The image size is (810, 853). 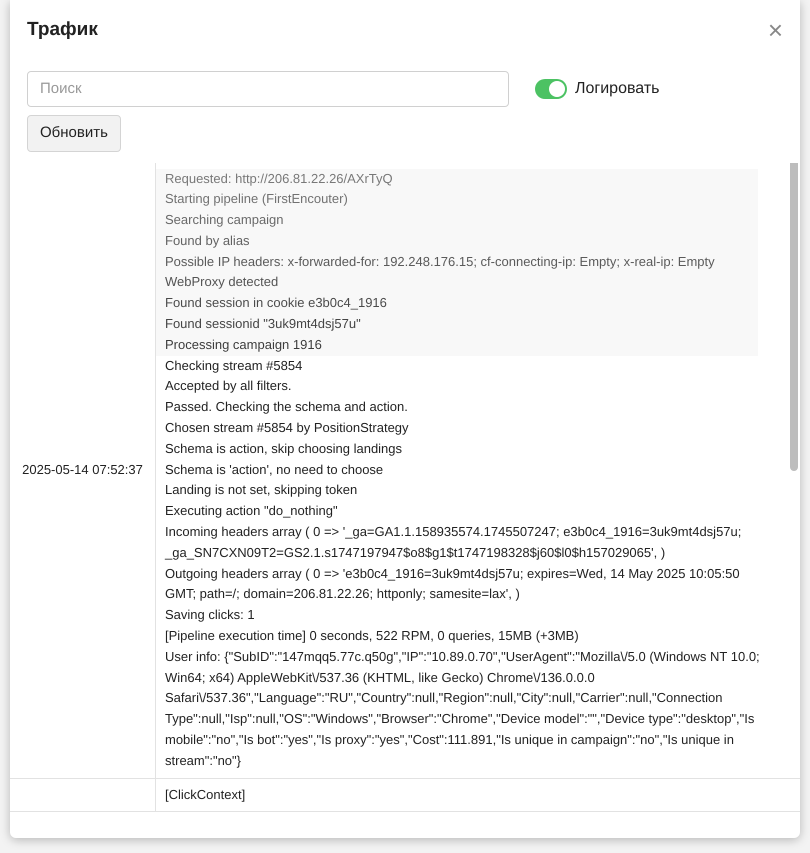 I want to click on log-line: Executing action "do_nothing", so click(x=252, y=511).